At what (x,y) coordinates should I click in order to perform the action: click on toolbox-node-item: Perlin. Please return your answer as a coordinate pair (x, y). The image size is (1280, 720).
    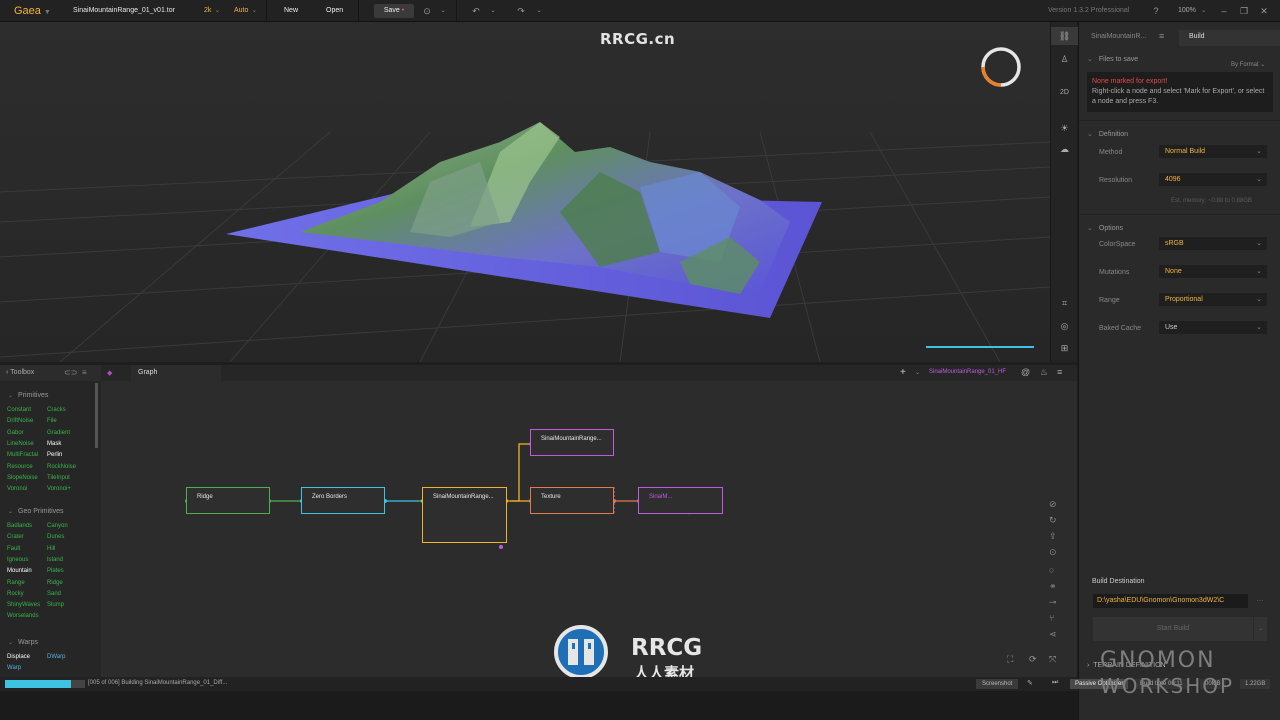
    Looking at the image, I should click on (54, 455).